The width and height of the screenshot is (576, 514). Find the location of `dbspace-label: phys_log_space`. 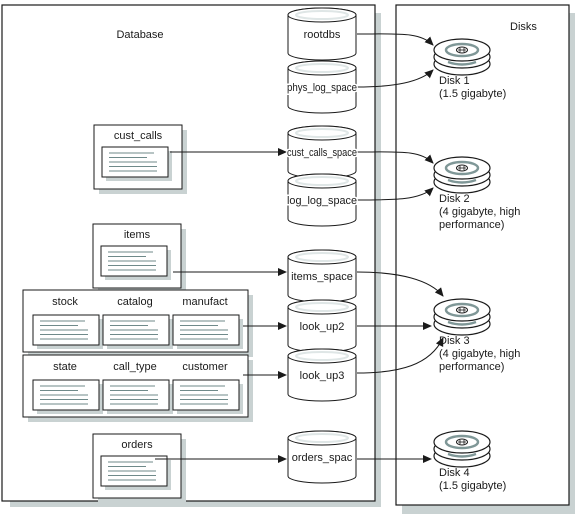

dbspace-label: phys_log_space is located at coordinates (322, 88).